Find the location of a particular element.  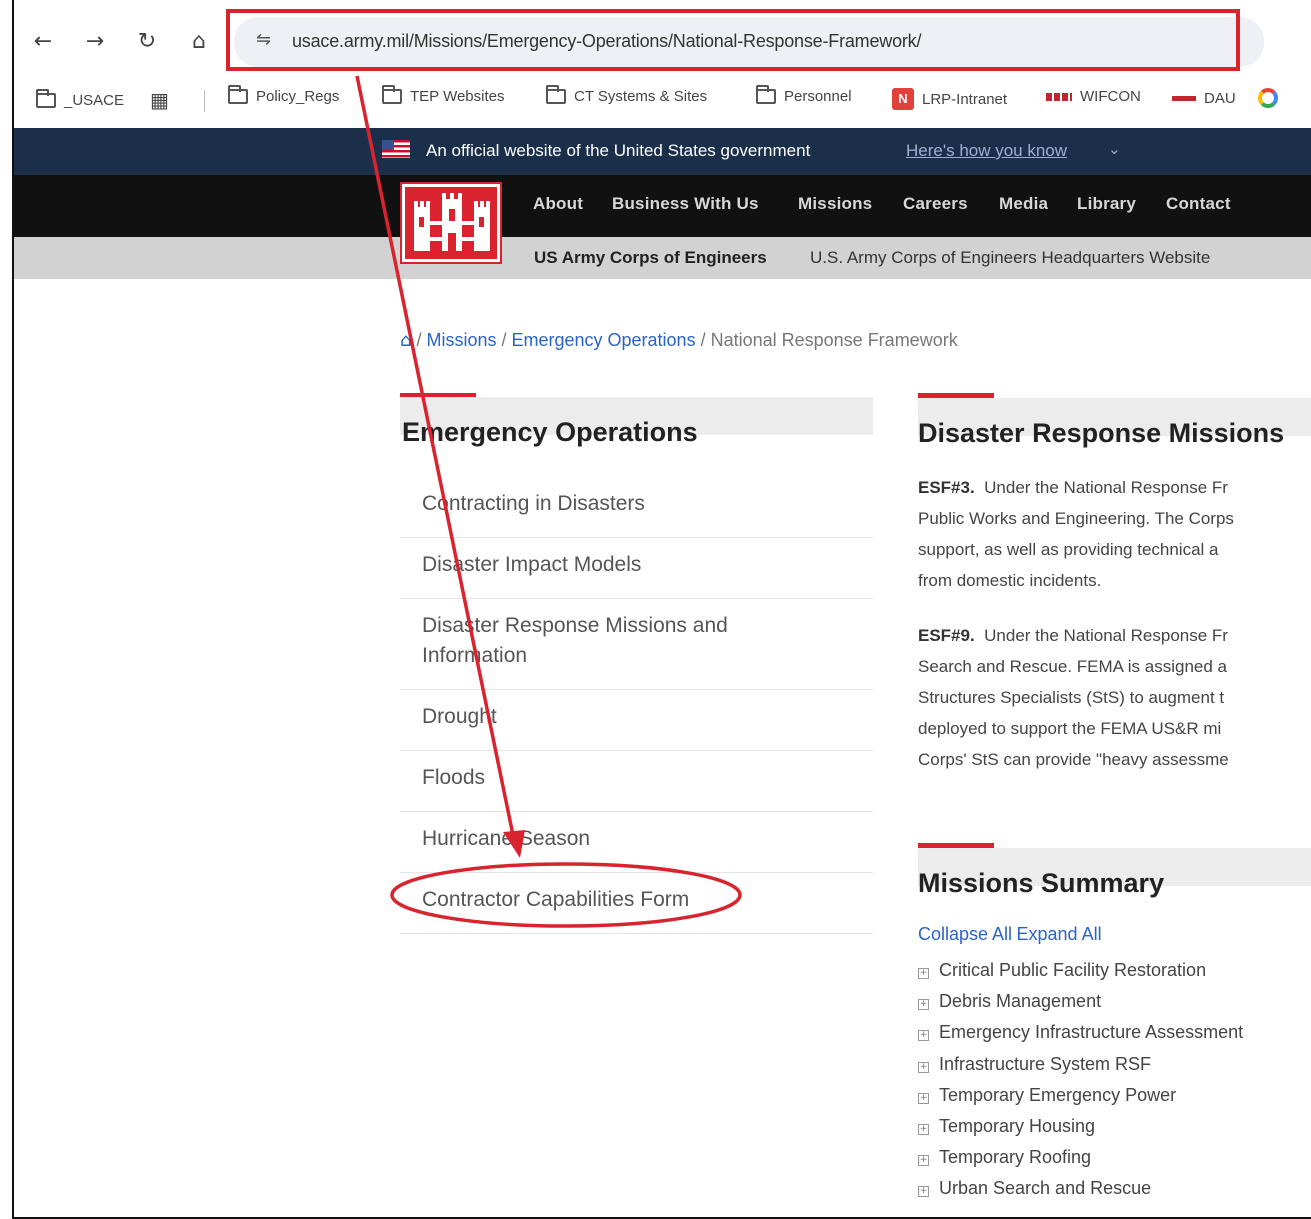

apps-grid-icon: ▦ is located at coordinates (159, 100).